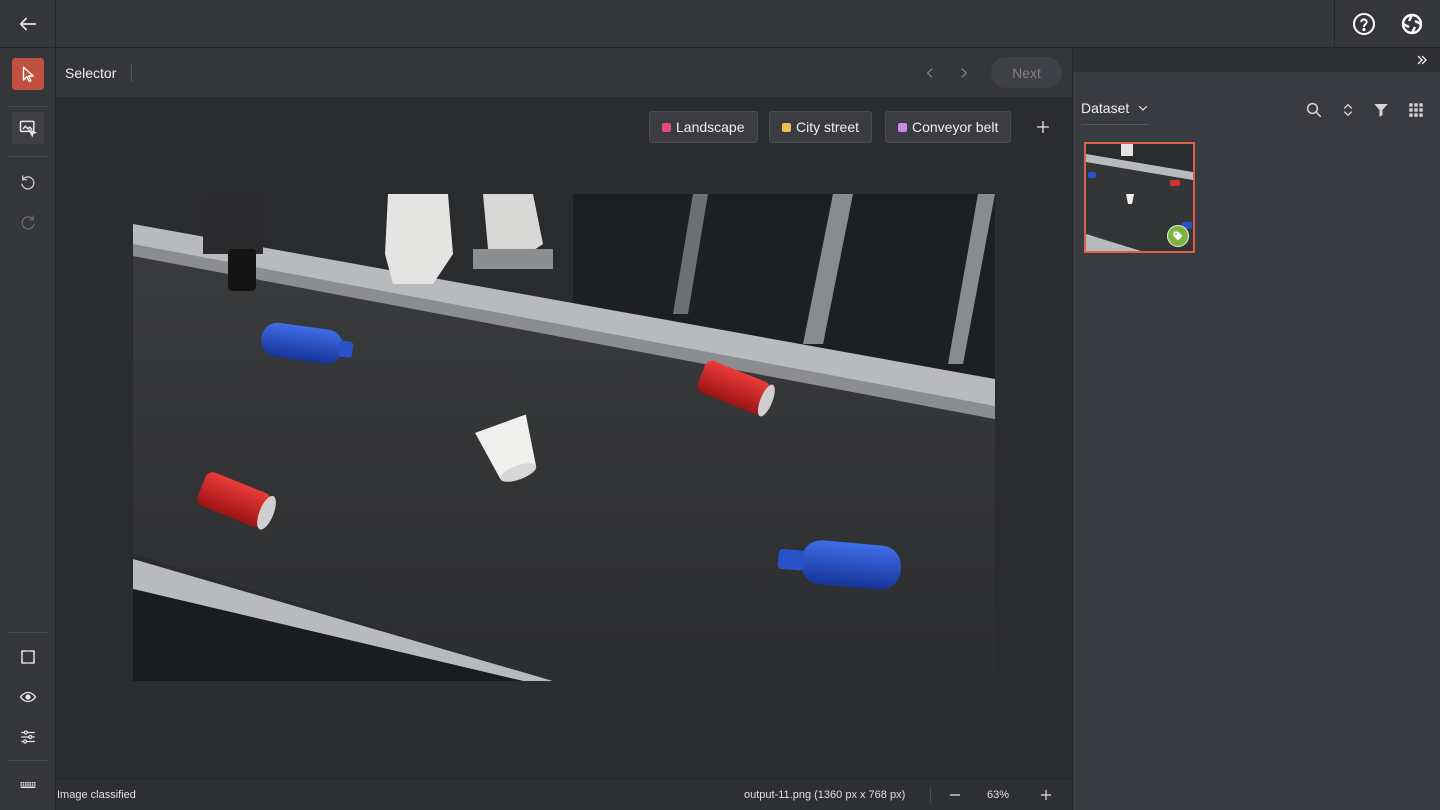  Describe the element at coordinates (955, 127) in the screenshot. I see `label-chip-text: Conveyor belt` at that location.